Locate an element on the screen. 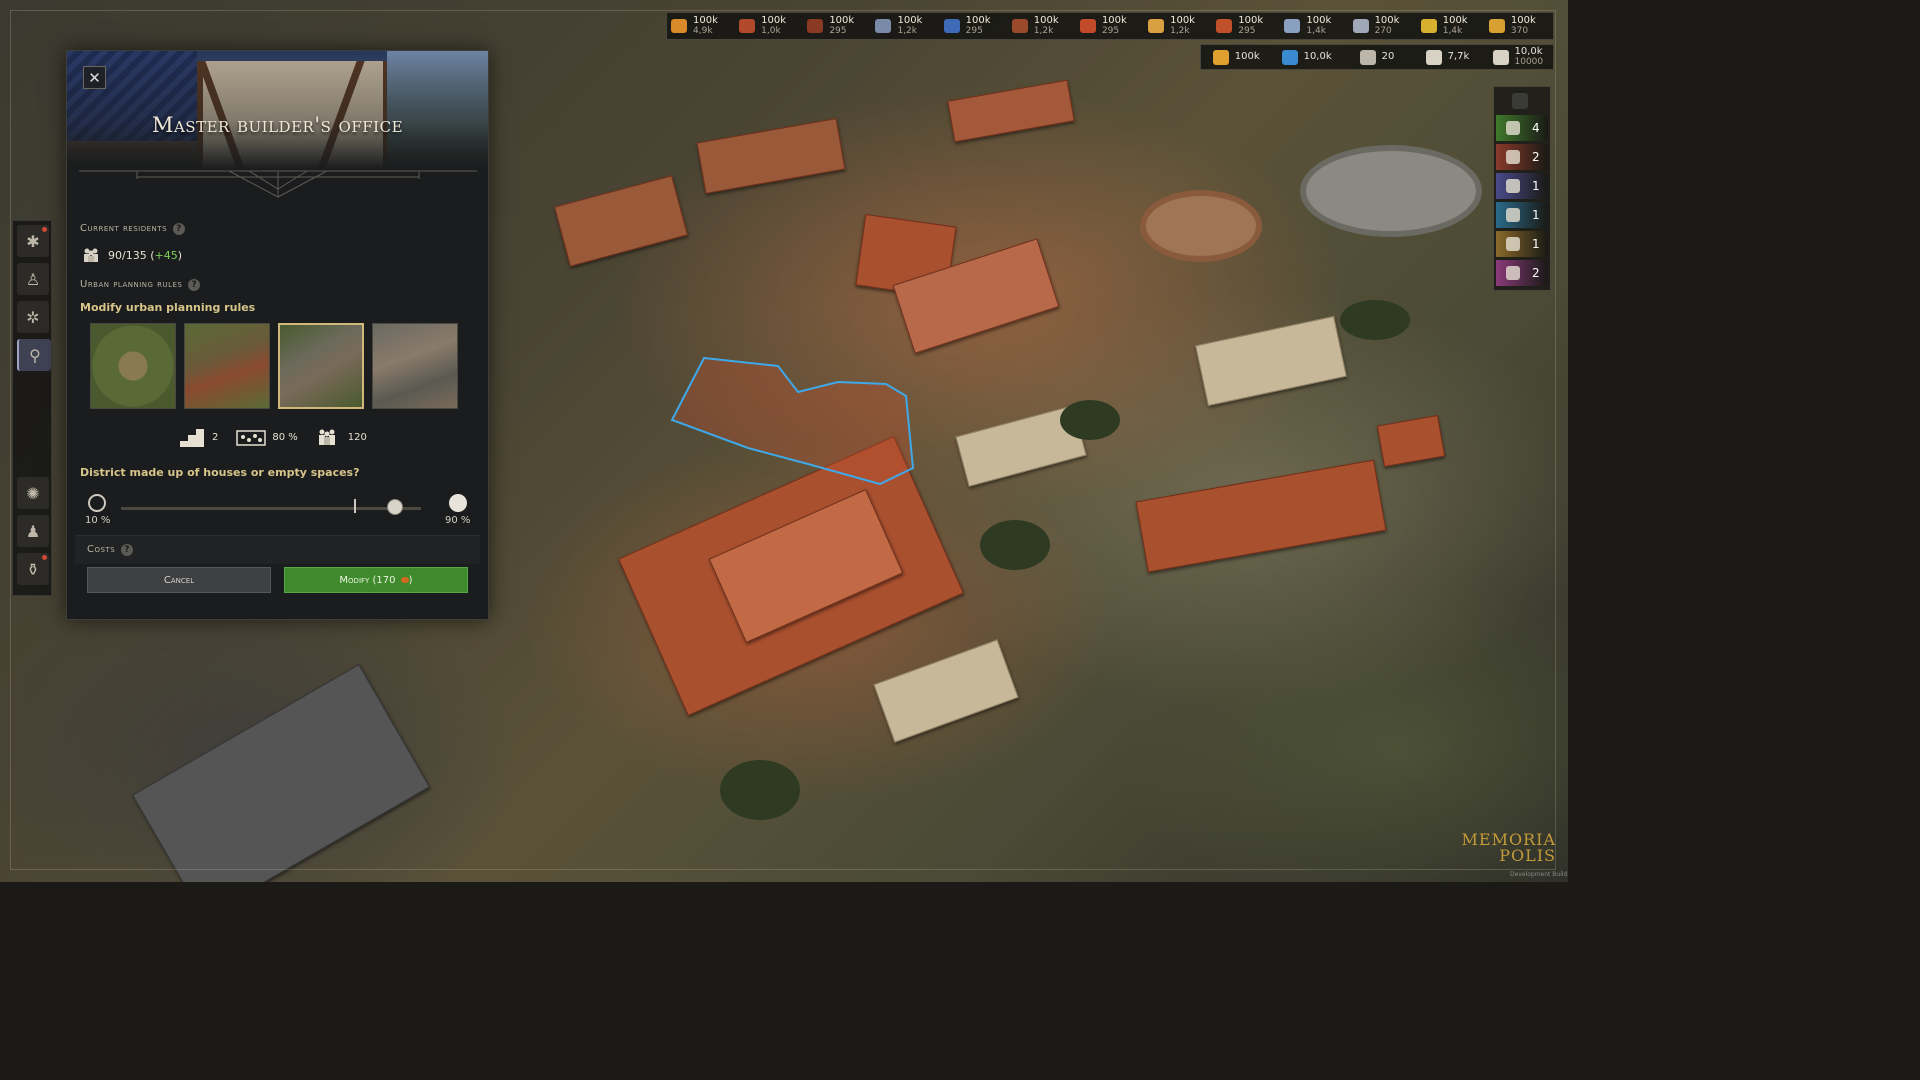 The image size is (1920, 1080). alert-dot-icon is located at coordinates (44, 557).